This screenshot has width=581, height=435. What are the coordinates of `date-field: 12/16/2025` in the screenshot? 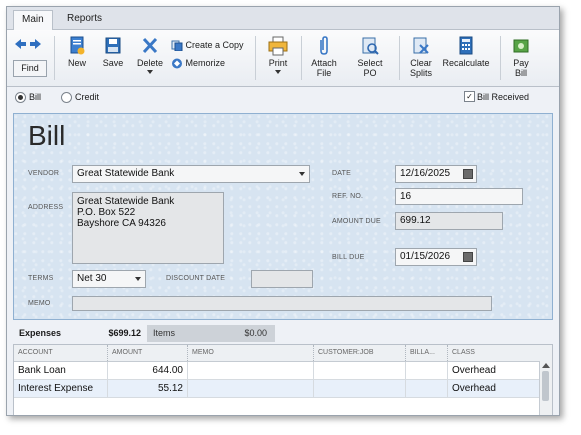 It's located at (436, 174).